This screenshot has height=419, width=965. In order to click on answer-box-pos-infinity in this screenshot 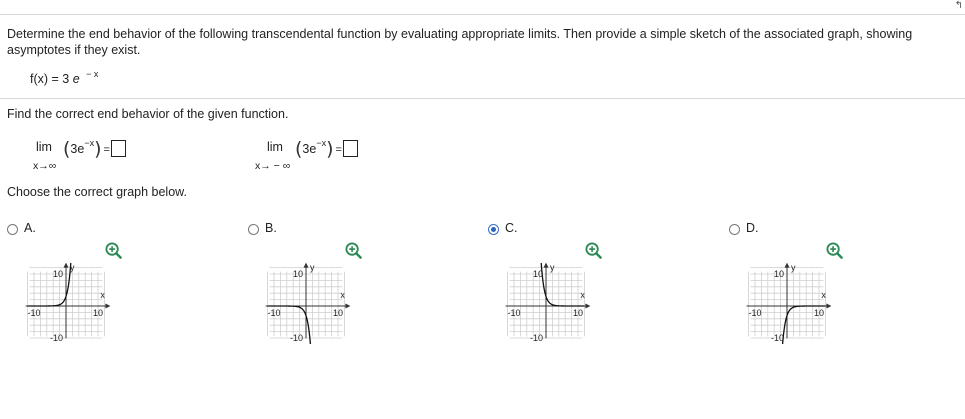, I will do `click(118, 148)`.